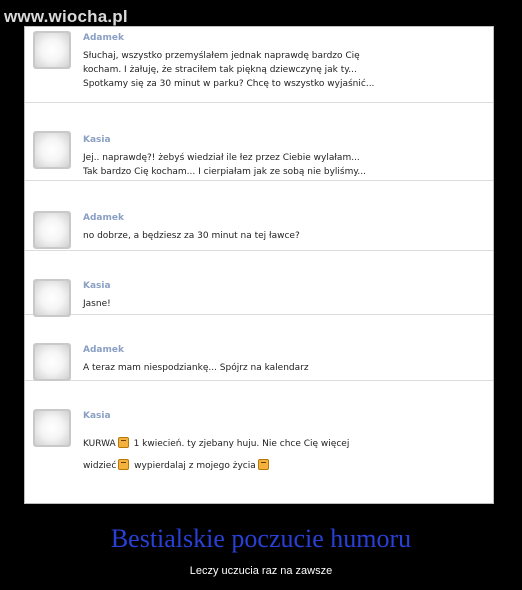 The width and height of the screenshot is (522, 590). What do you see at coordinates (100, 466) in the screenshot?
I see `message-text-part: widzieć` at bounding box center [100, 466].